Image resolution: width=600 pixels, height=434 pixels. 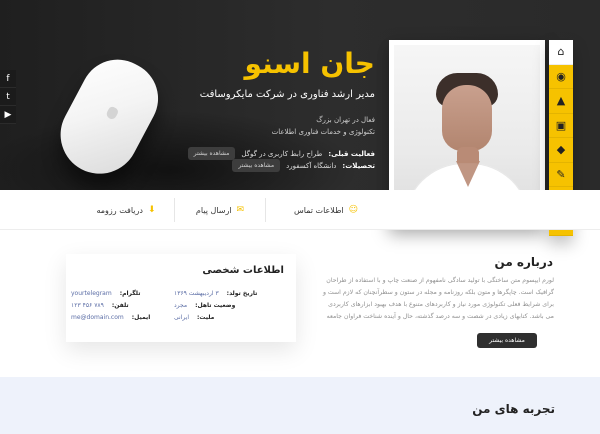 I want to click on download-resume-button: ⬇ دریافت رزومه, so click(x=126, y=210).